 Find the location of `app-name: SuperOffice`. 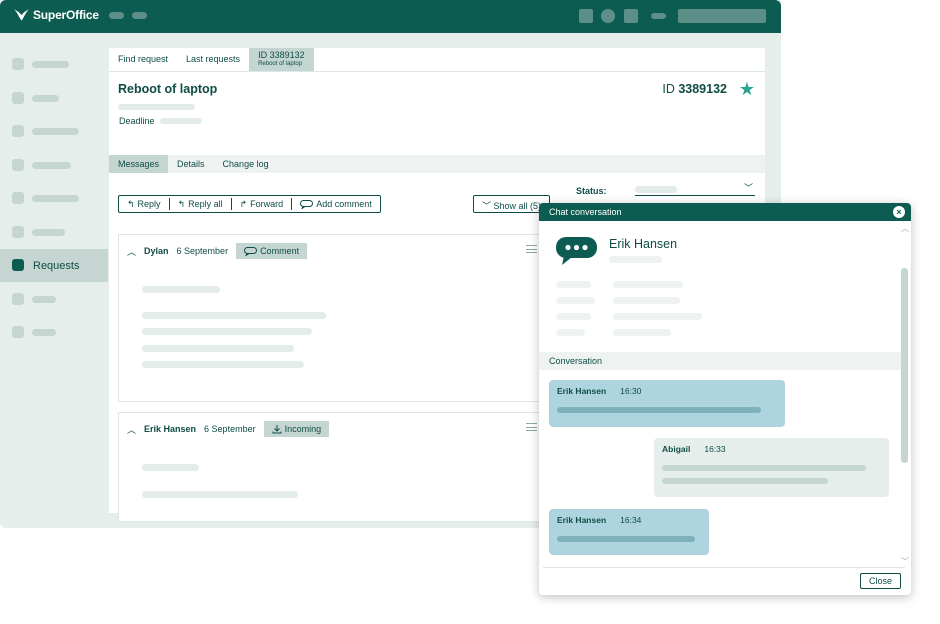

app-name: SuperOffice is located at coordinates (66, 15).